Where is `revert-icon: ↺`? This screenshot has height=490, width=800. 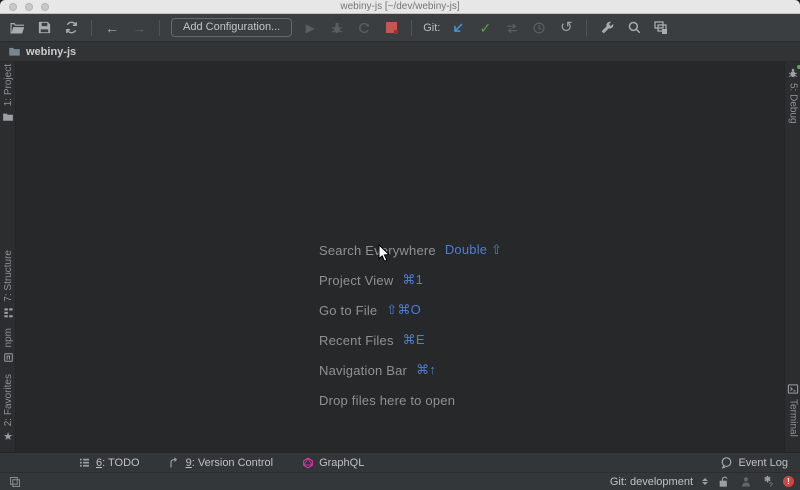
revert-icon: ↺ is located at coordinates (566, 28).